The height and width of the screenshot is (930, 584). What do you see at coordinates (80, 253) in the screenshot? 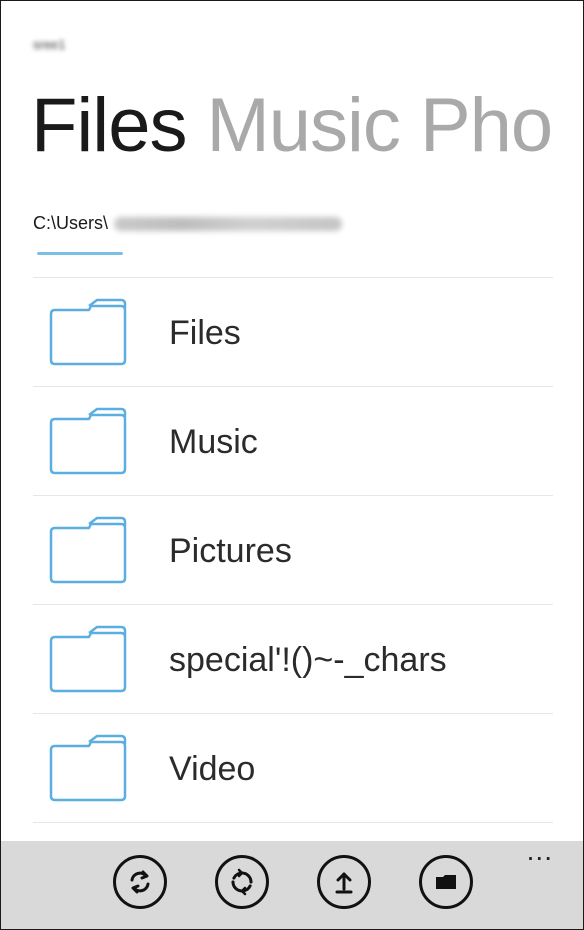
I see `loading-indicator` at bounding box center [80, 253].